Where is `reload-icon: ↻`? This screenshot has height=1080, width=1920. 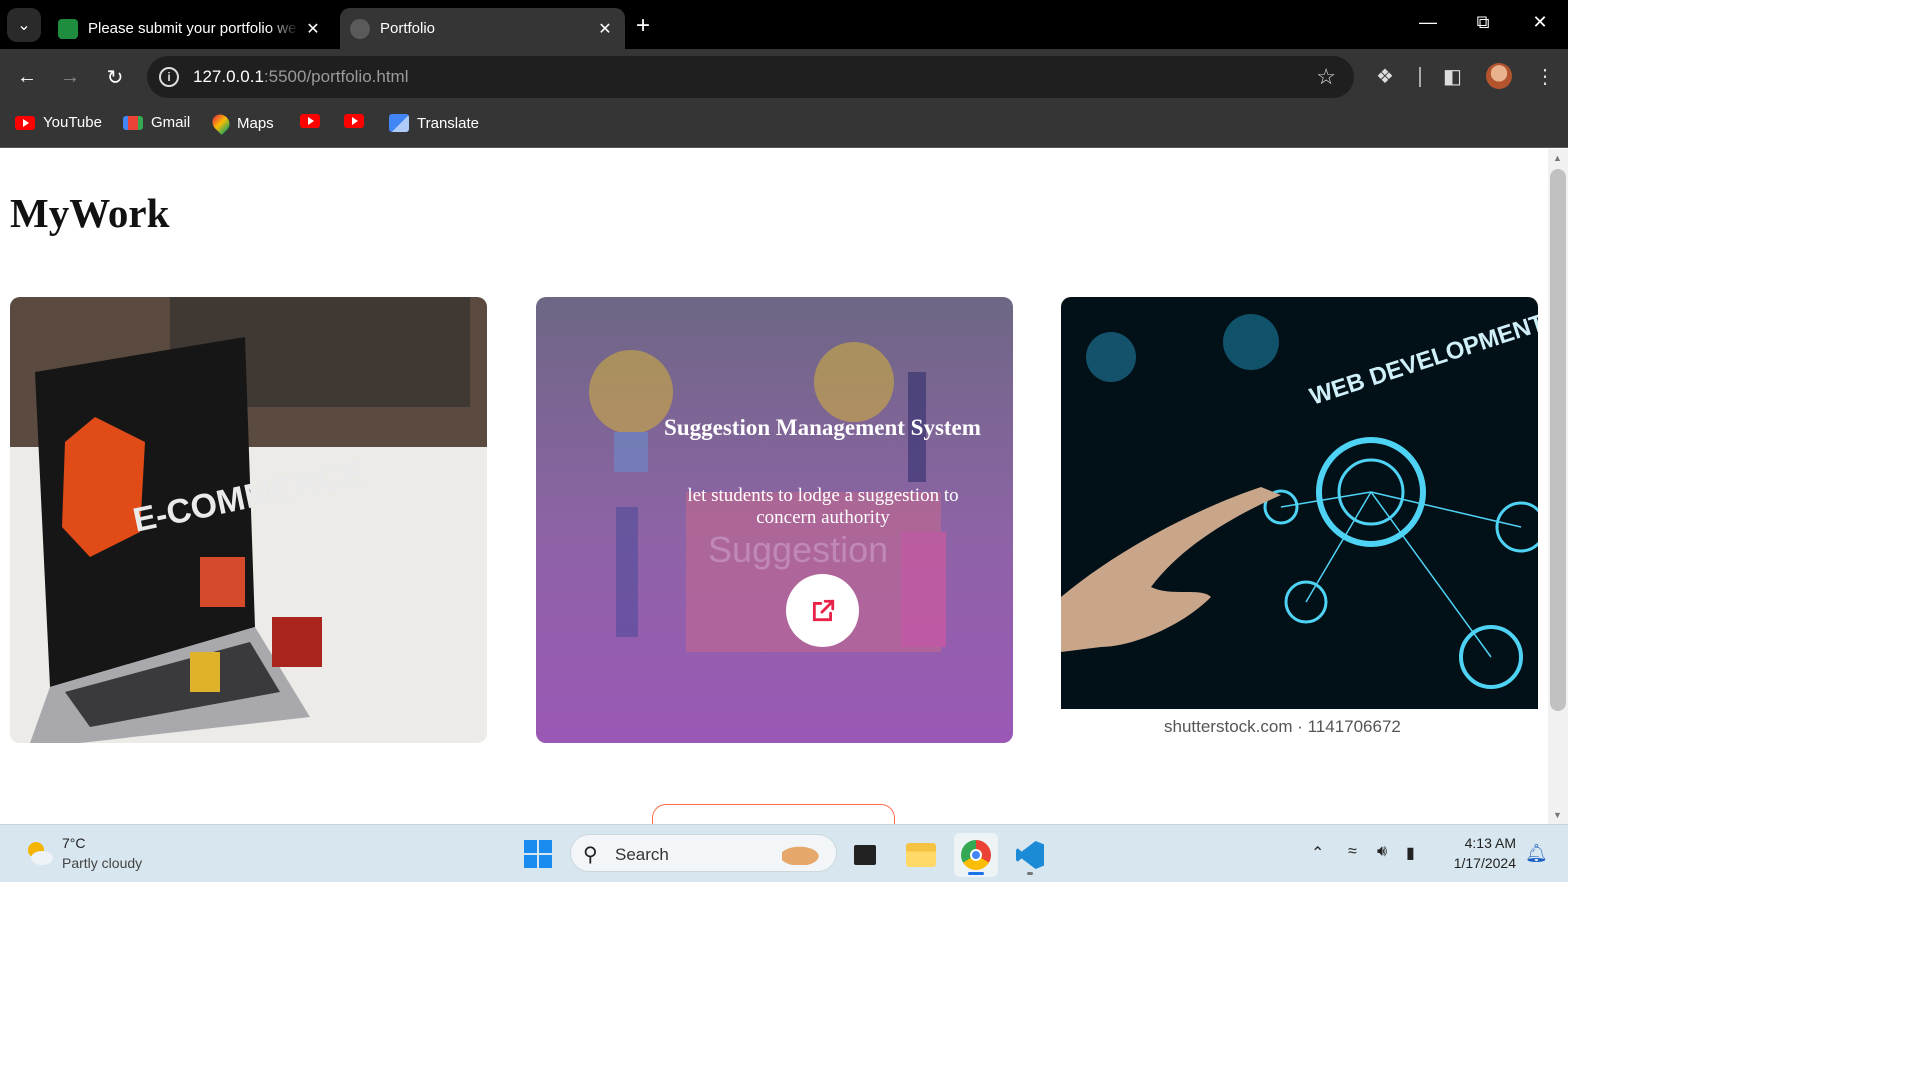 reload-icon: ↻ is located at coordinates (115, 77).